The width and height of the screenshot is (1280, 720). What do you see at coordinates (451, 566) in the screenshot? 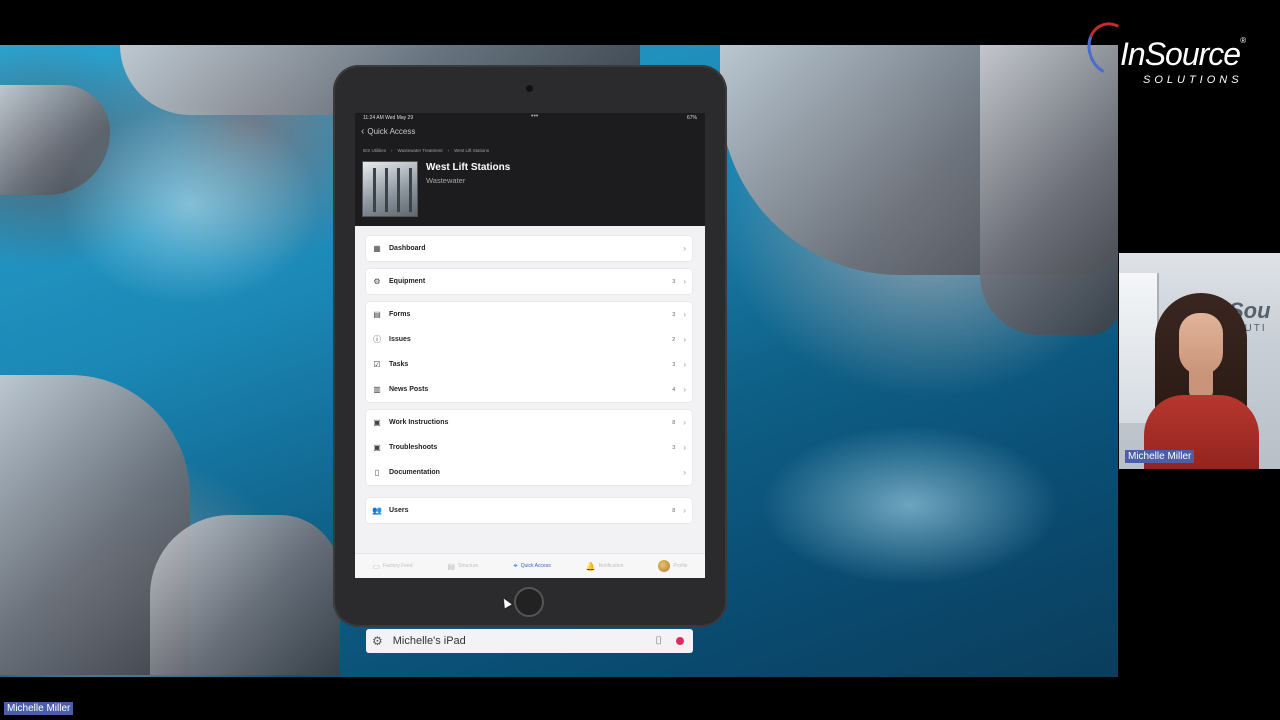
I see `structure-icon: ▤` at bounding box center [451, 566].